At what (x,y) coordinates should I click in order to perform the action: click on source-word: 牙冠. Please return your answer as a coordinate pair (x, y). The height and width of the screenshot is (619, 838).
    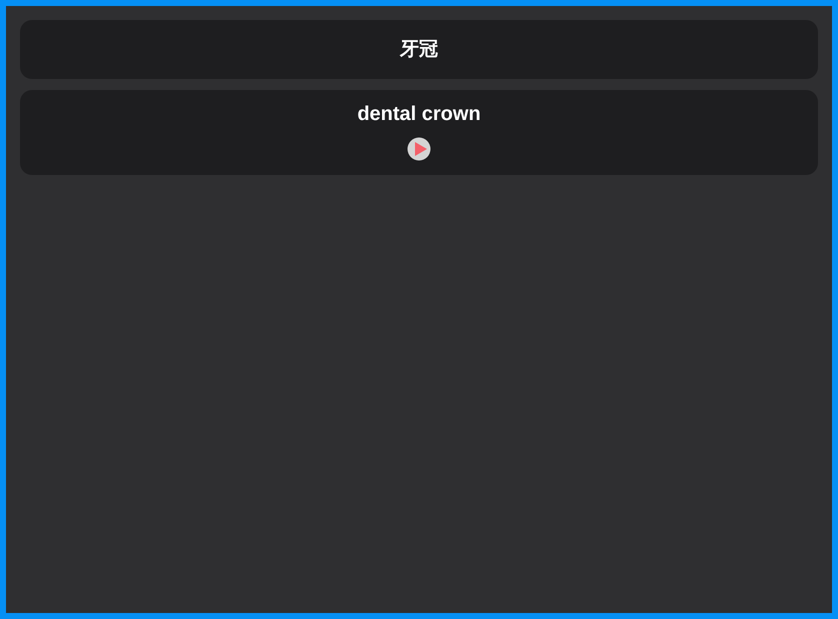
    Looking at the image, I should click on (419, 49).